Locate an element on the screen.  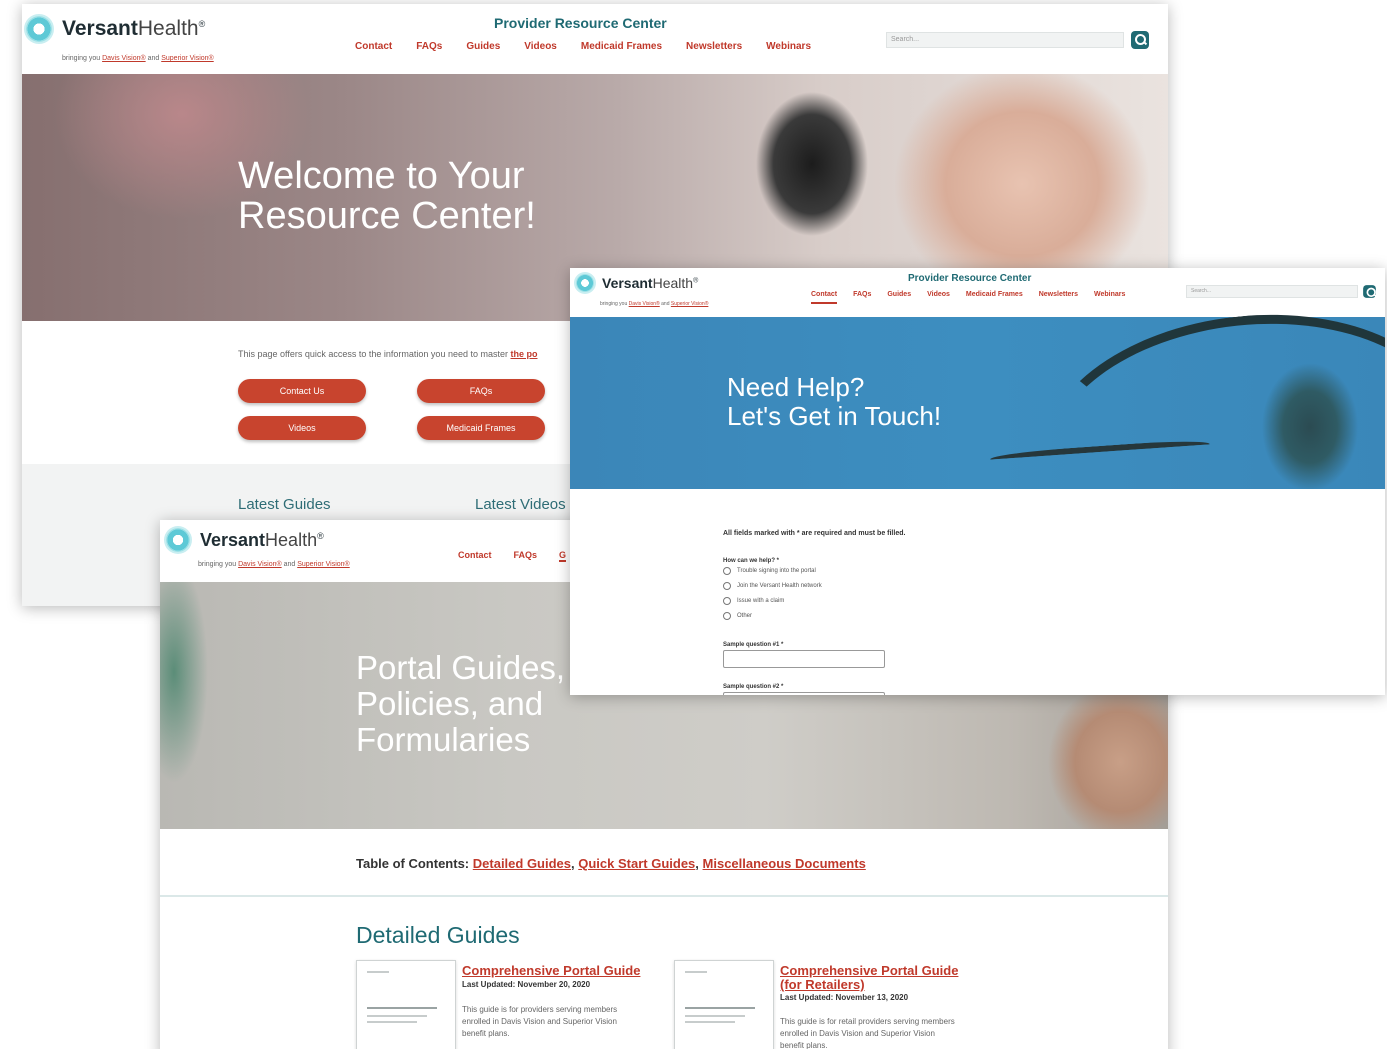
question-how-can-we-help: How can we help? * is located at coordinates (751, 561).